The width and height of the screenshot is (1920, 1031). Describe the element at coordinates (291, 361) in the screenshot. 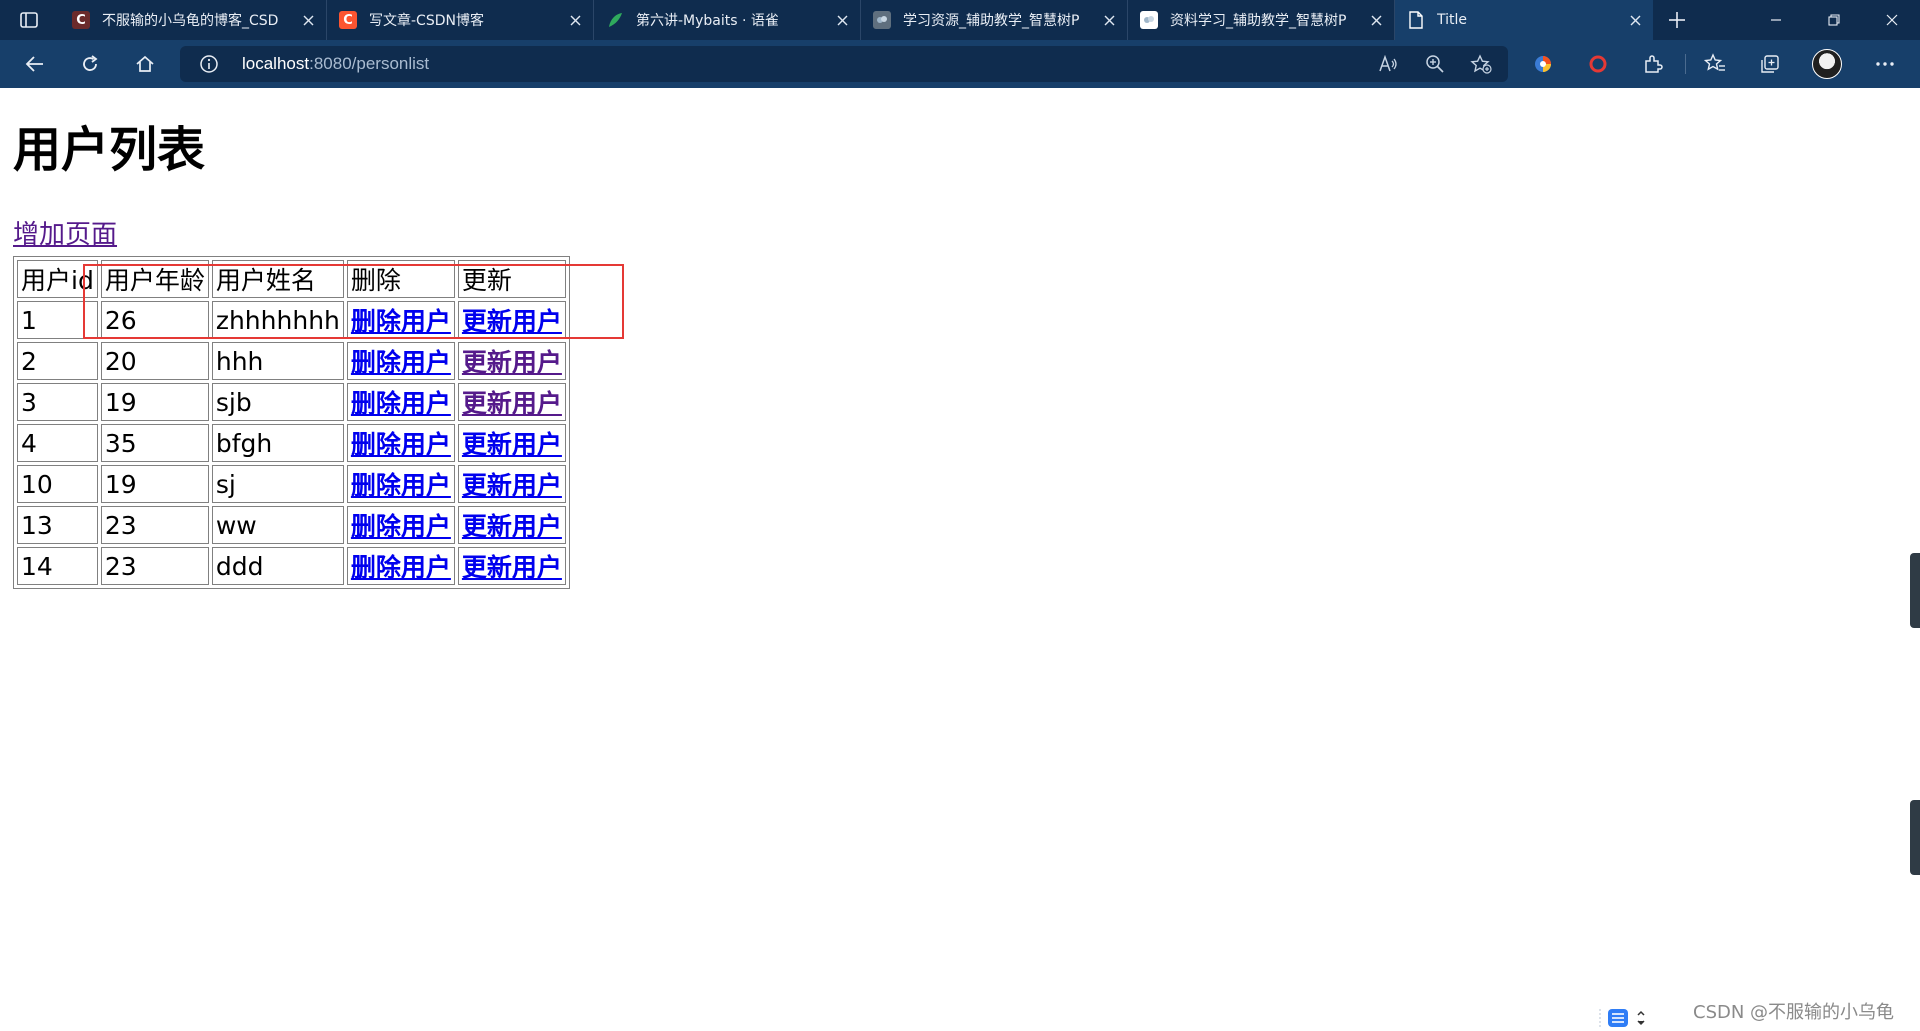

I see `table-row: 2 20 hhh 删除用户 更新用户` at that location.